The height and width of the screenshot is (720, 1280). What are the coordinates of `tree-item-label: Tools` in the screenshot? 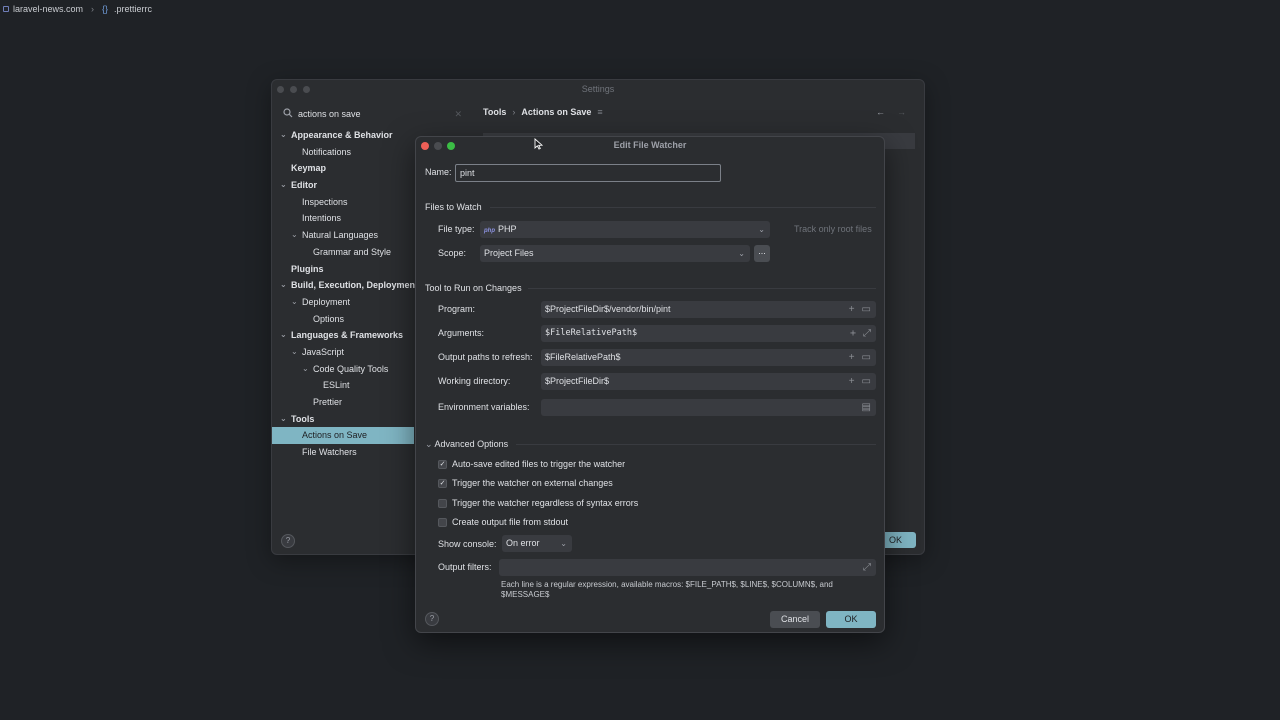 It's located at (303, 418).